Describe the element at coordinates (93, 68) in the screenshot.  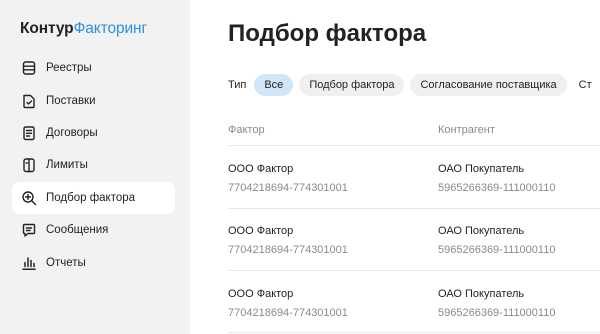
I see `sidebar-item-registries: Реестры` at that location.